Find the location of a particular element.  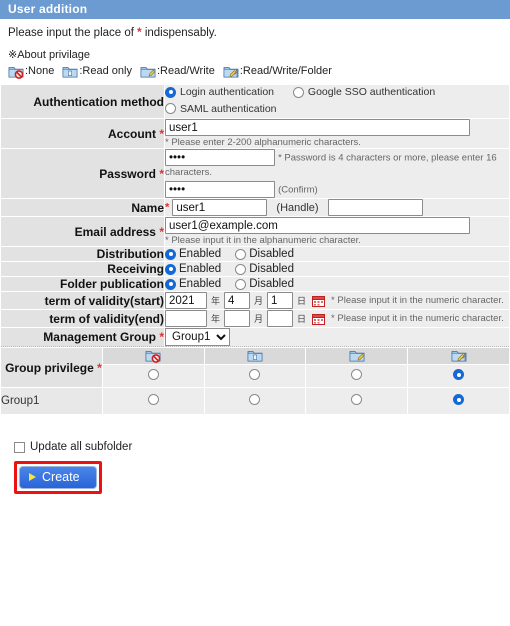

create-button-label: Create is located at coordinates (61, 477).